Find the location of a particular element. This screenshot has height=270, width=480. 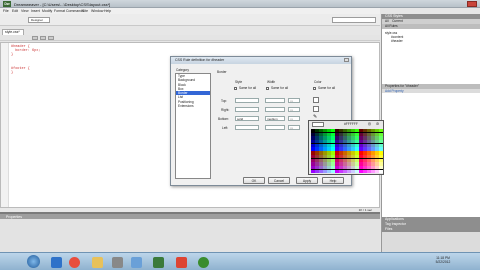

left-style-select is located at coordinates (247, 127).